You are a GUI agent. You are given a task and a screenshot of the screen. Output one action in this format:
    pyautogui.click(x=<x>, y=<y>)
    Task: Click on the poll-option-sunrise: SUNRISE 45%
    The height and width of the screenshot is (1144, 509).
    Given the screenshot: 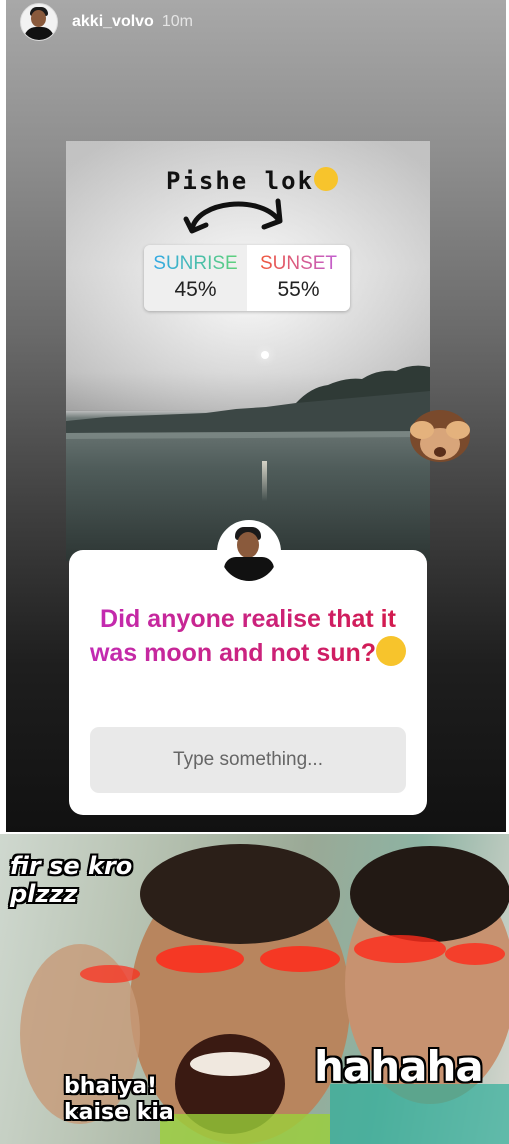 What is the action you would take?
    pyautogui.click(x=195, y=278)
    